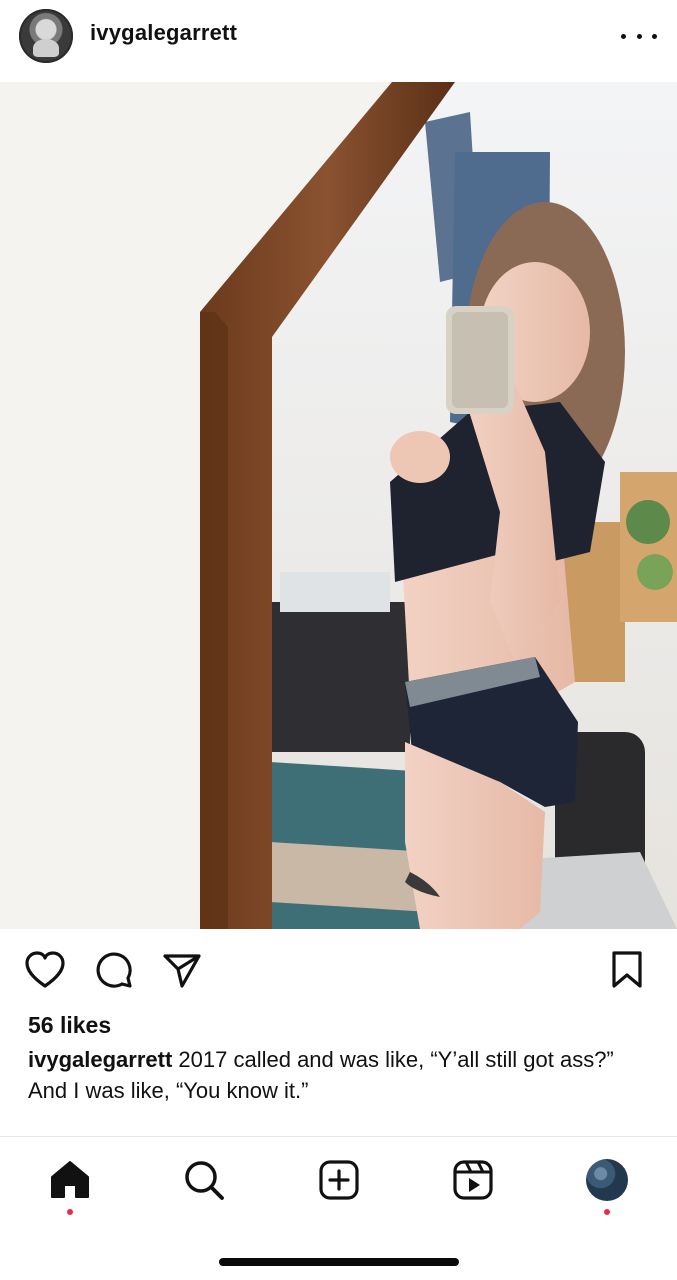  I want to click on likes-count: 56 likes, so click(69, 1025).